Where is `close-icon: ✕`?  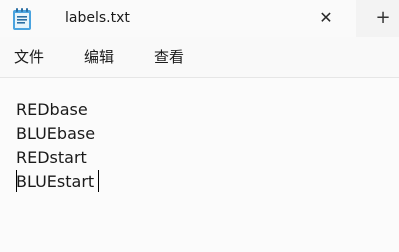 close-icon: ✕ is located at coordinates (326, 18).